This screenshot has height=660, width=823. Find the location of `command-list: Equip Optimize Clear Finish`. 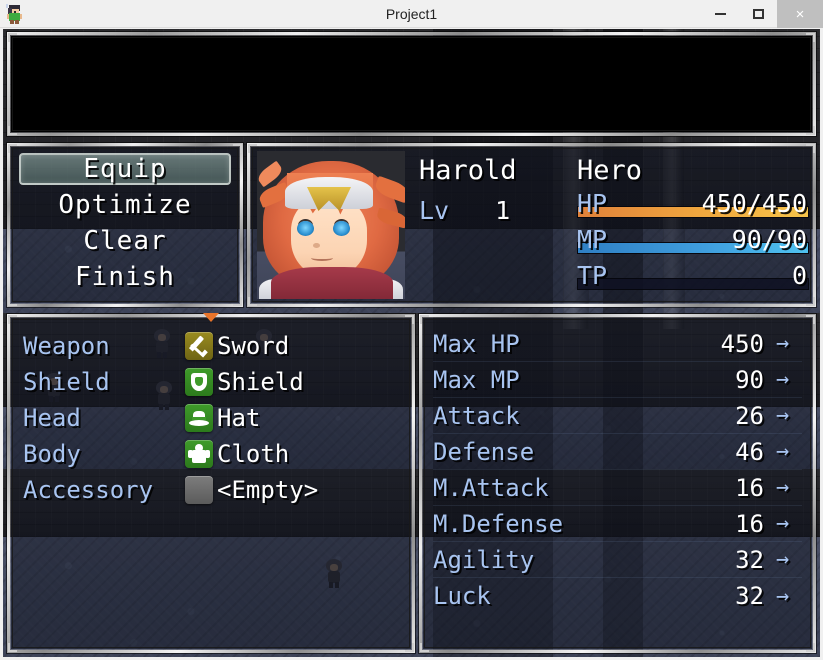

command-list: Equip Optimize Clear Finish is located at coordinates (125, 221).